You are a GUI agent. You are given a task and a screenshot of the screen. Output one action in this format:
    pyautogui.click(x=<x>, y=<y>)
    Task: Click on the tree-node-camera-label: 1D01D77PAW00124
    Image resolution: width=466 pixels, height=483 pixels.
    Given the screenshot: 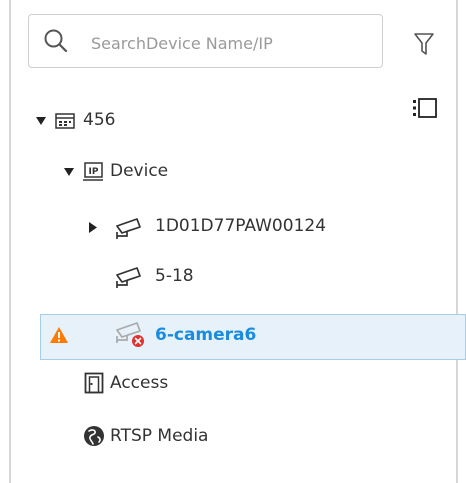 What is the action you would take?
    pyautogui.click(x=241, y=226)
    